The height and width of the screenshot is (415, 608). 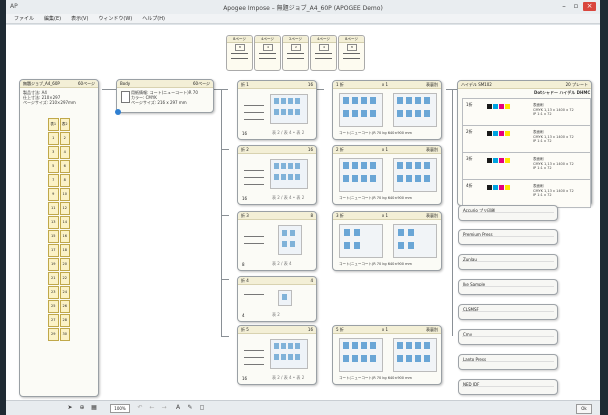 What do you see at coordinates (82, 408) in the screenshot?
I see `zoom-tool-icon: ⊕` at bounding box center [82, 408].